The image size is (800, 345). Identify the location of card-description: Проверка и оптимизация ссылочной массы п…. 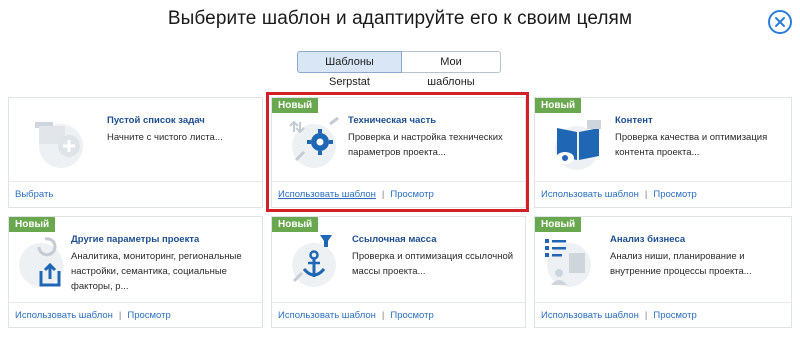
(433, 264).